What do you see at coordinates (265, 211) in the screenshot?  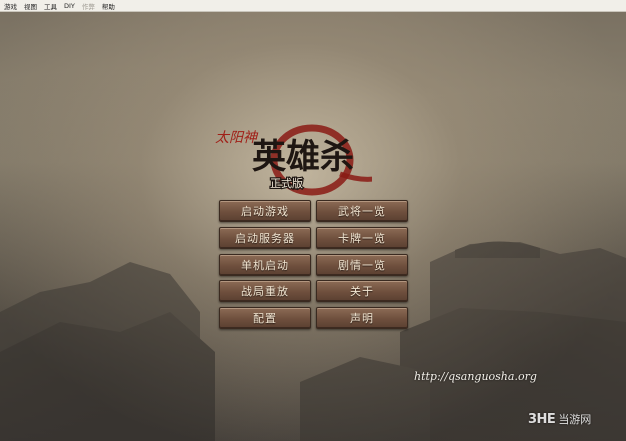 I see `start-game-button: 启动游戏` at bounding box center [265, 211].